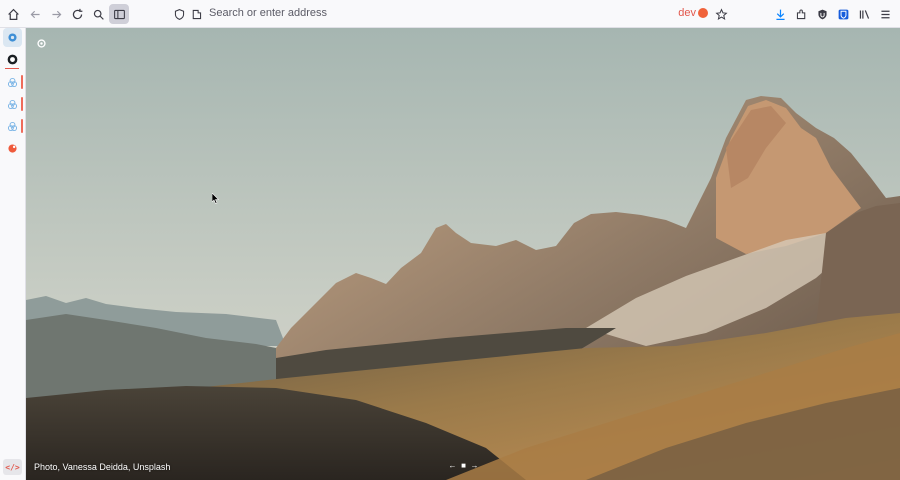 The width and height of the screenshot is (900, 480). I want to click on reload-icon, so click(77, 14).